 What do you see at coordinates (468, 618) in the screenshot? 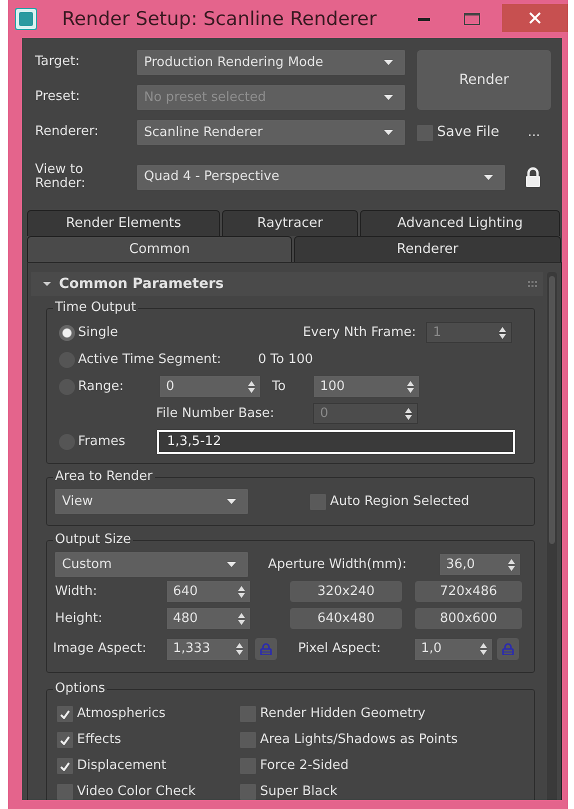
I see `size-preset-button: 800x600` at bounding box center [468, 618].